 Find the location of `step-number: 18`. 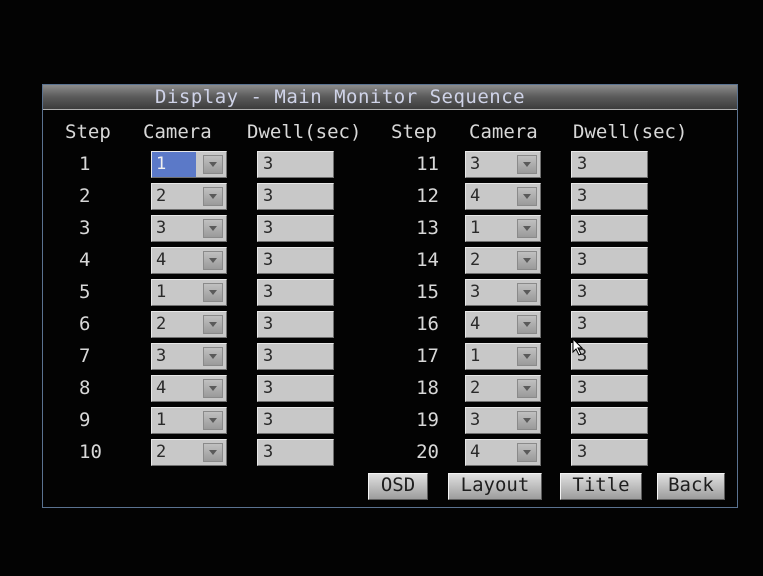

step-number: 18 is located at coordinates (427, 388).